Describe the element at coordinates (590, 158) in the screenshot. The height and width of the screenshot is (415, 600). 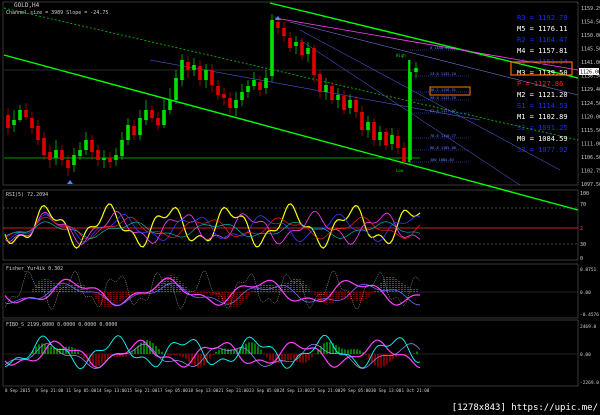
I see `price-axis-label: 1106.50` at that location.